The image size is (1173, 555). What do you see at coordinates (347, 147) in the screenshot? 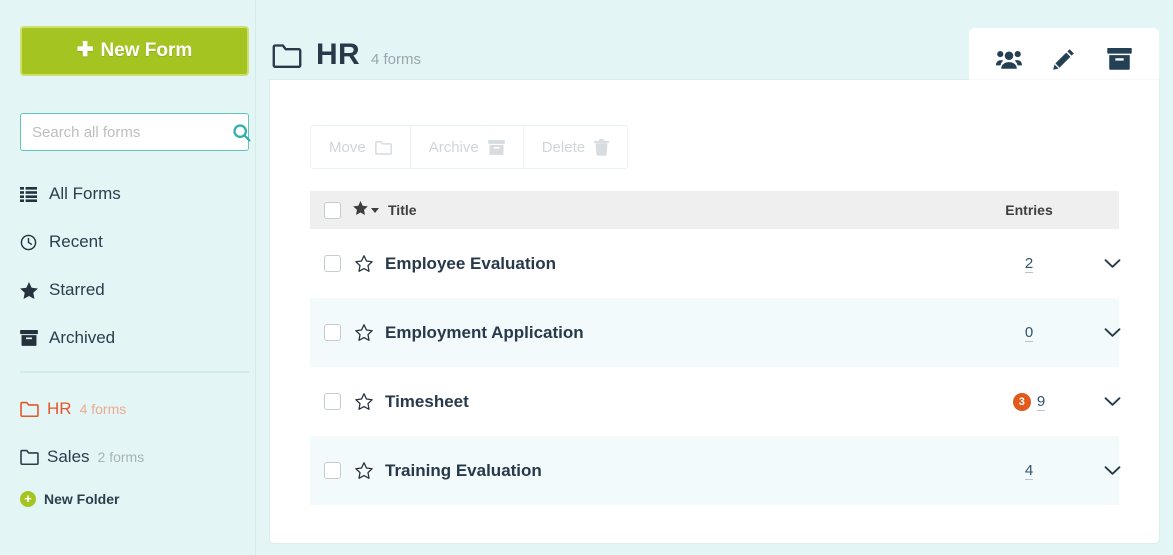
I see `move-button-label: Move` at bounding box center [347, 147].